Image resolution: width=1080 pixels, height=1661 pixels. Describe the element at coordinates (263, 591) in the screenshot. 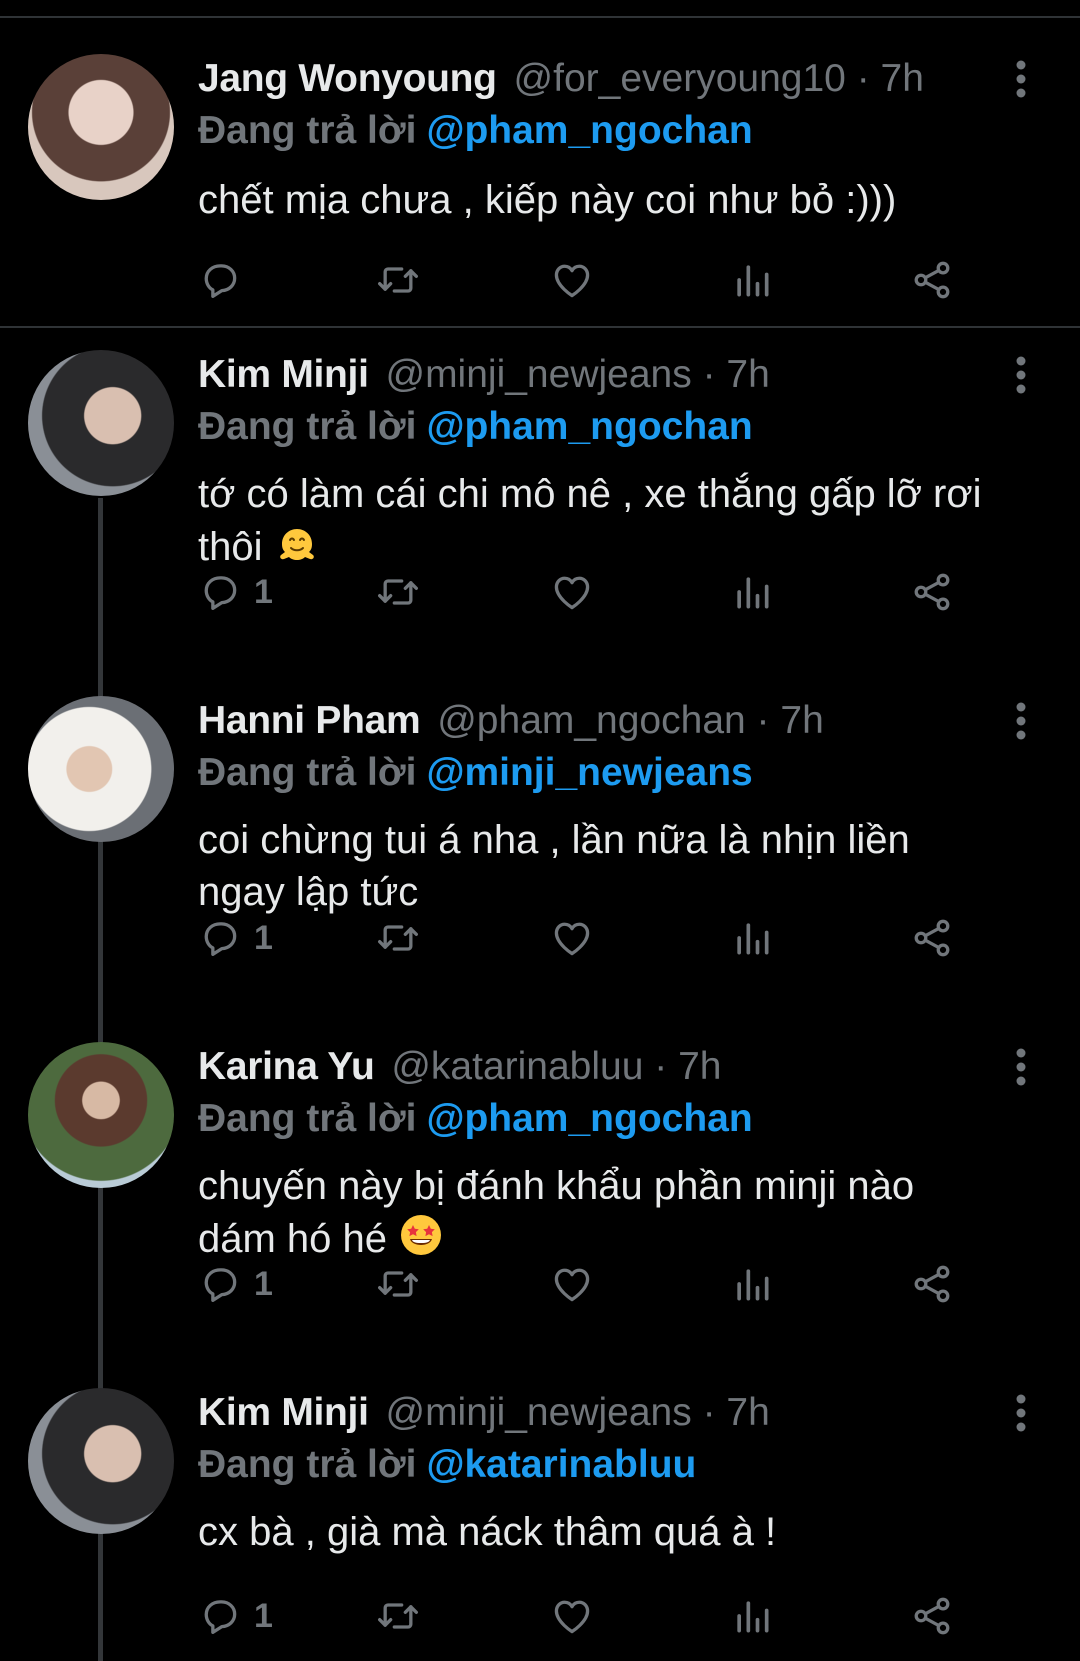

I see `reply-count: 1` at that location.